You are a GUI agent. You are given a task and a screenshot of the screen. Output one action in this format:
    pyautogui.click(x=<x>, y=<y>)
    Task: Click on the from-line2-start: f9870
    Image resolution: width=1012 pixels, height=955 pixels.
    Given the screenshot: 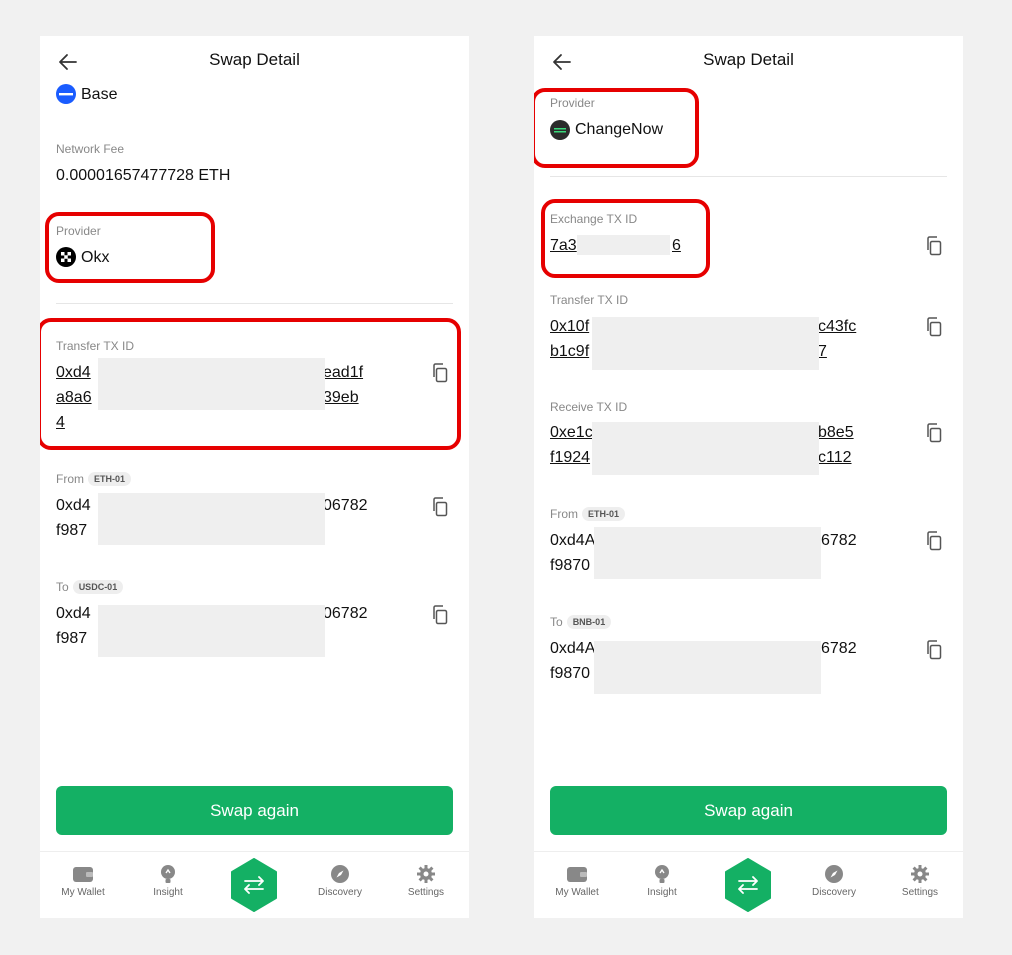 What is the action you would take?
    pyautogui.click(x=570, y=565)
    